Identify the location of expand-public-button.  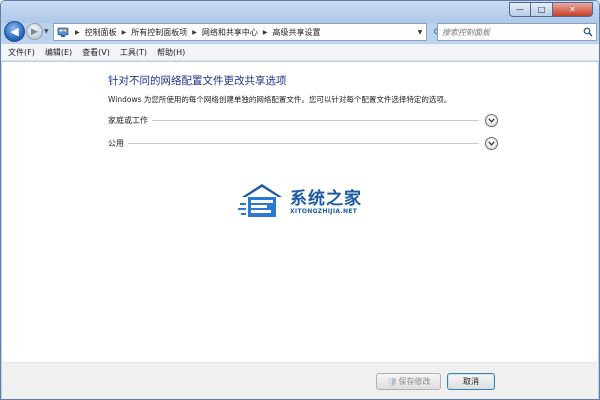
(491, 143).